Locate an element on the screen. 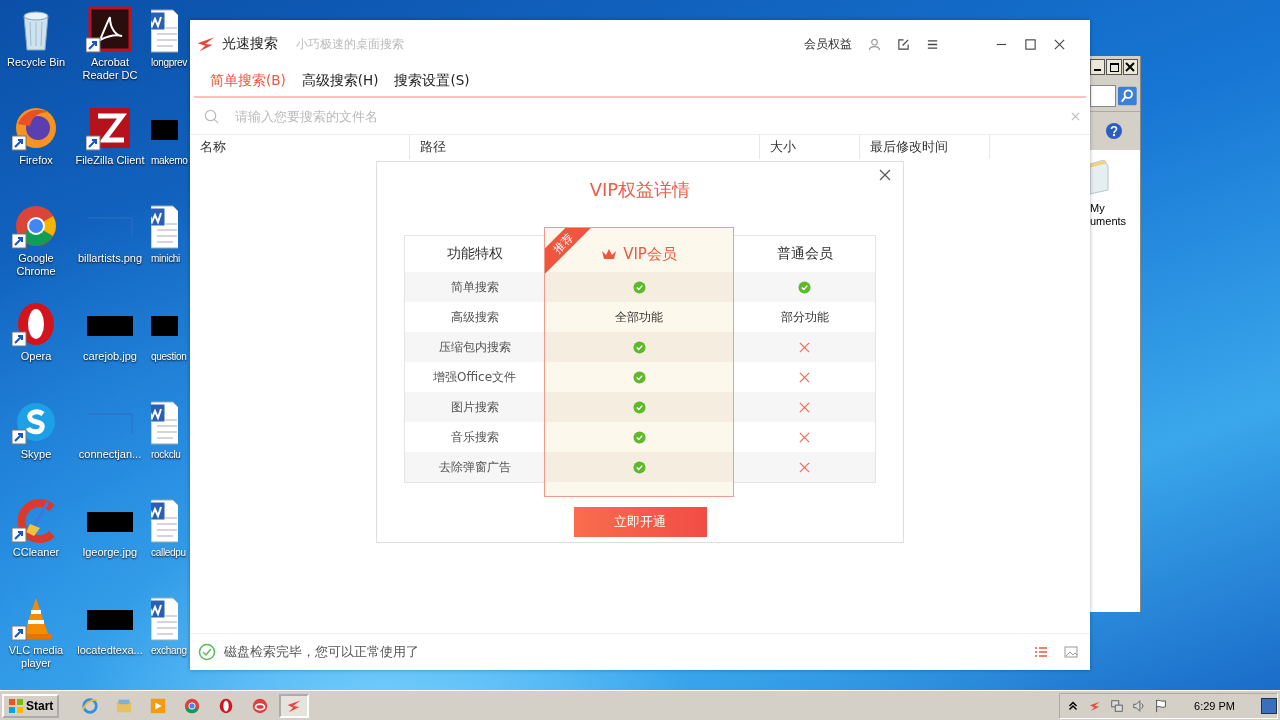  column-header: 路径 is located at coordinates (585, 147).